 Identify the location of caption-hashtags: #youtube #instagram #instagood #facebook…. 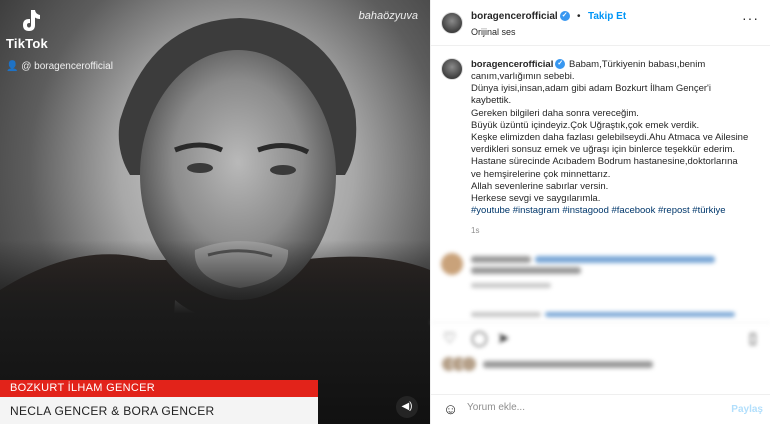
(619, 211).